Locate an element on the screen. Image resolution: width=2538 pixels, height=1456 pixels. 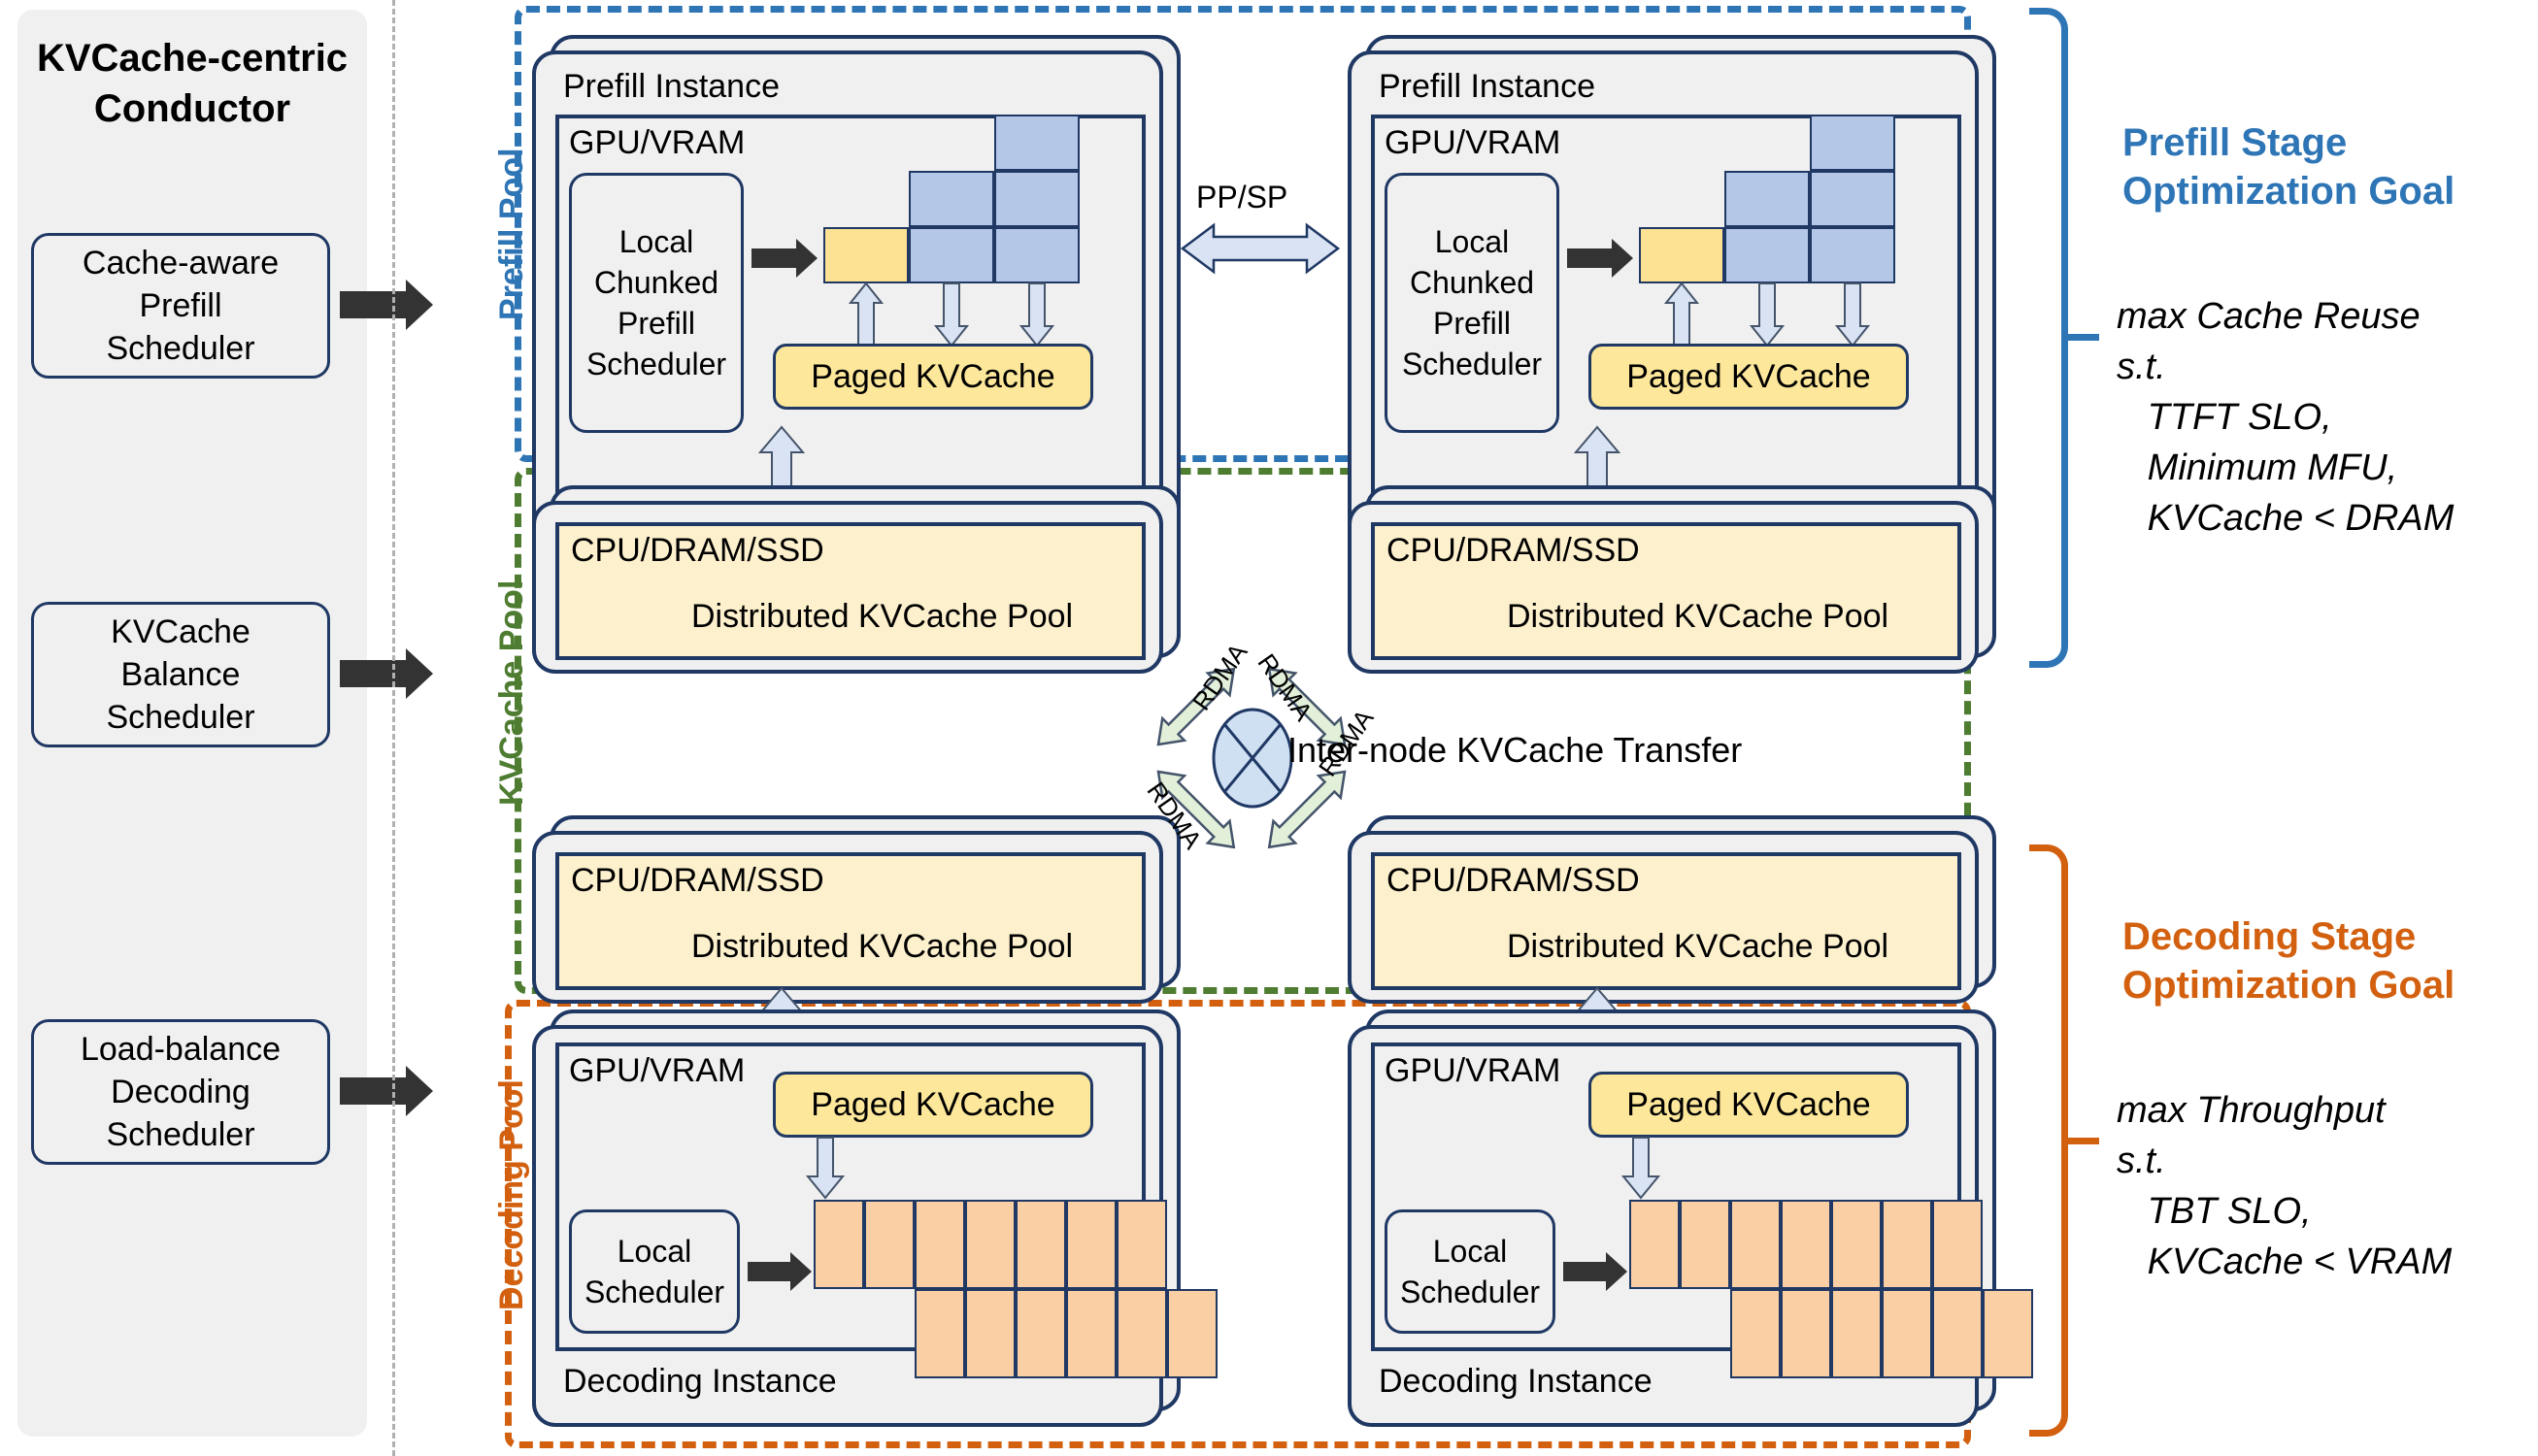
block-cache-arrows-left is located at coordinates (951, 314).